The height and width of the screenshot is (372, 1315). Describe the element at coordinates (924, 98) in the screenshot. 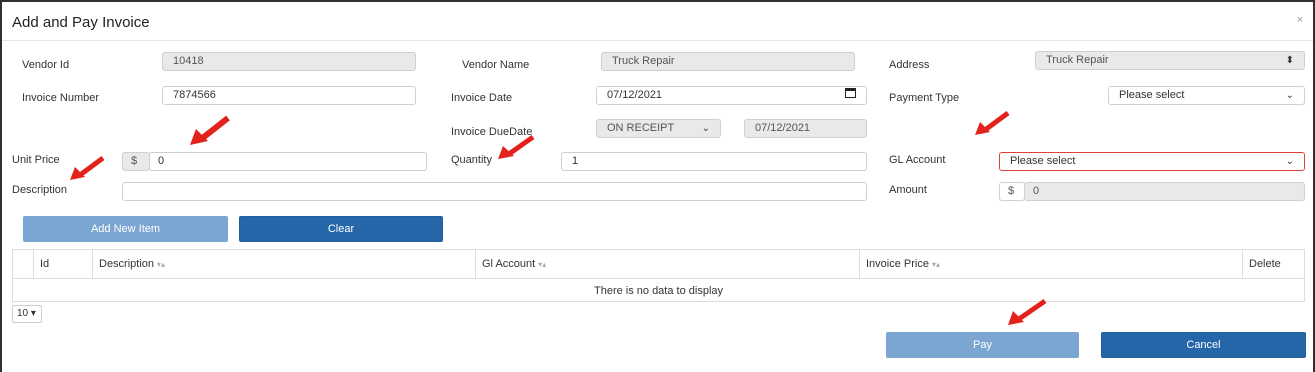

I see `payment-type-label: Payment Type` at that location.